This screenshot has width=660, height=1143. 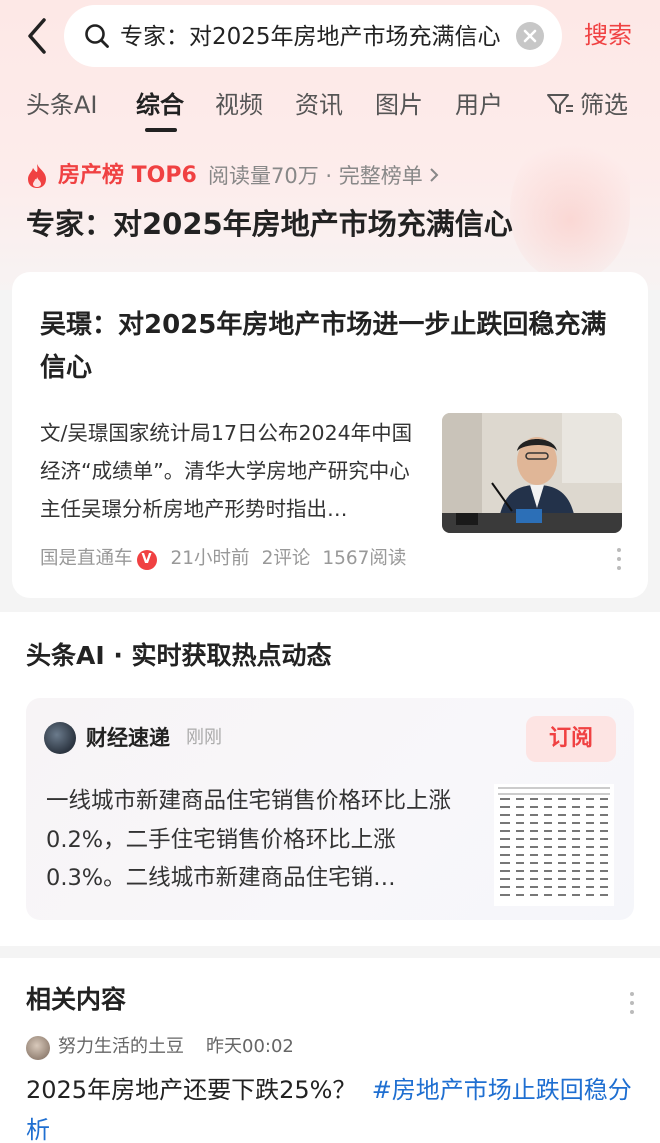 I want to click on fire-icon, so click(x=37, y=176).